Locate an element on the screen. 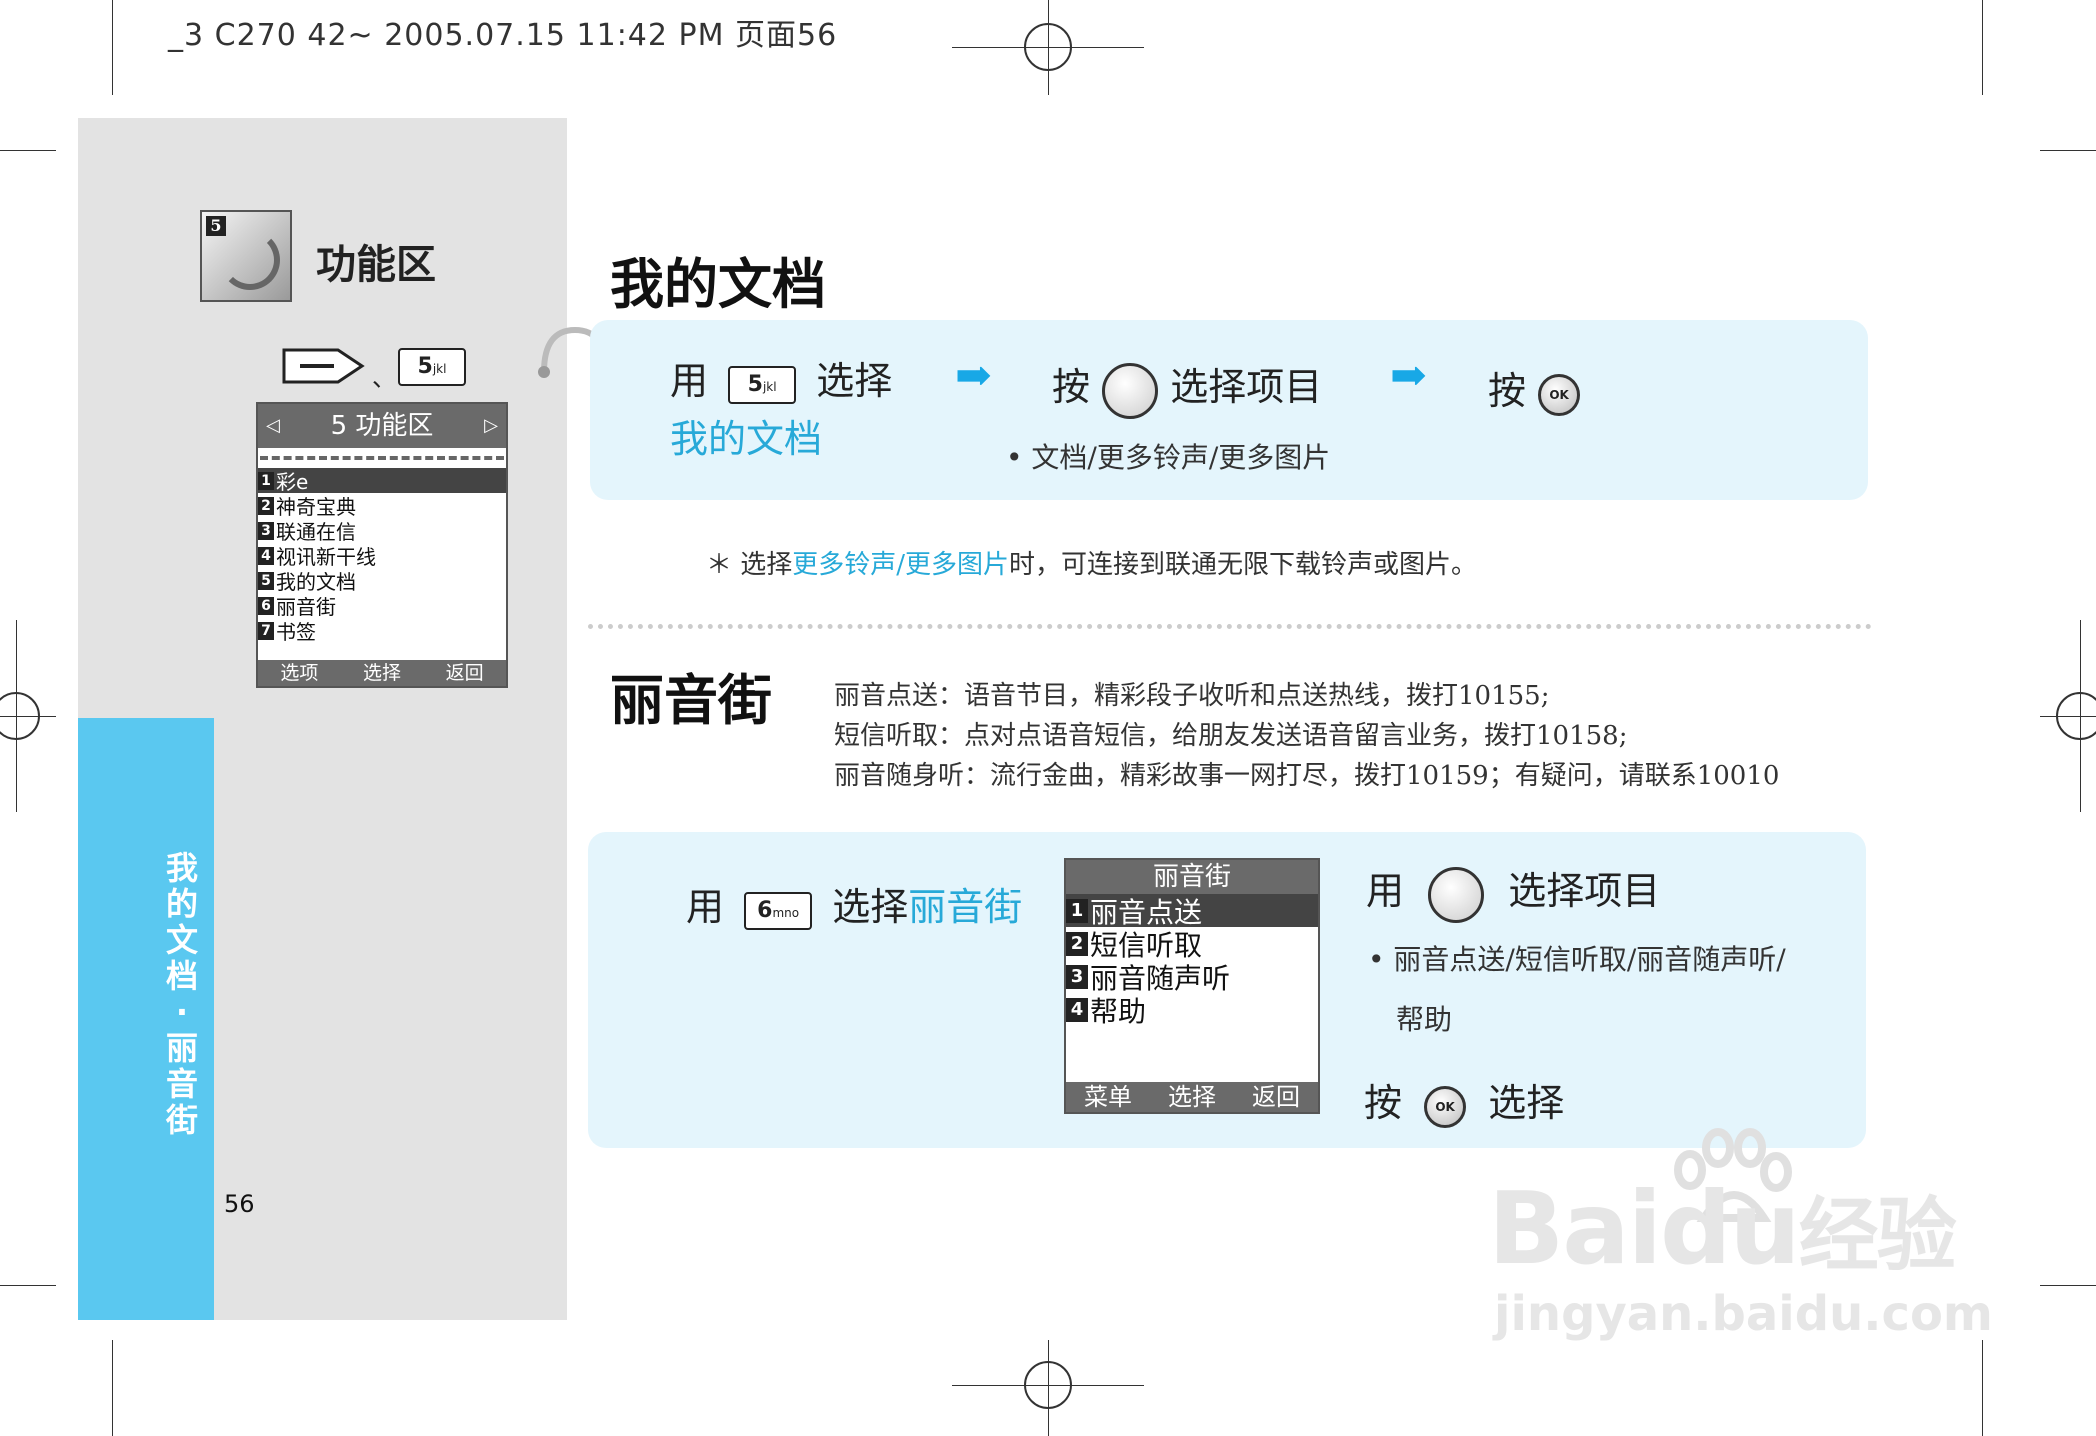 This screenshot has width=2096, height=1436. step1-target: 我的文档 is located at coordinates (746, 439).